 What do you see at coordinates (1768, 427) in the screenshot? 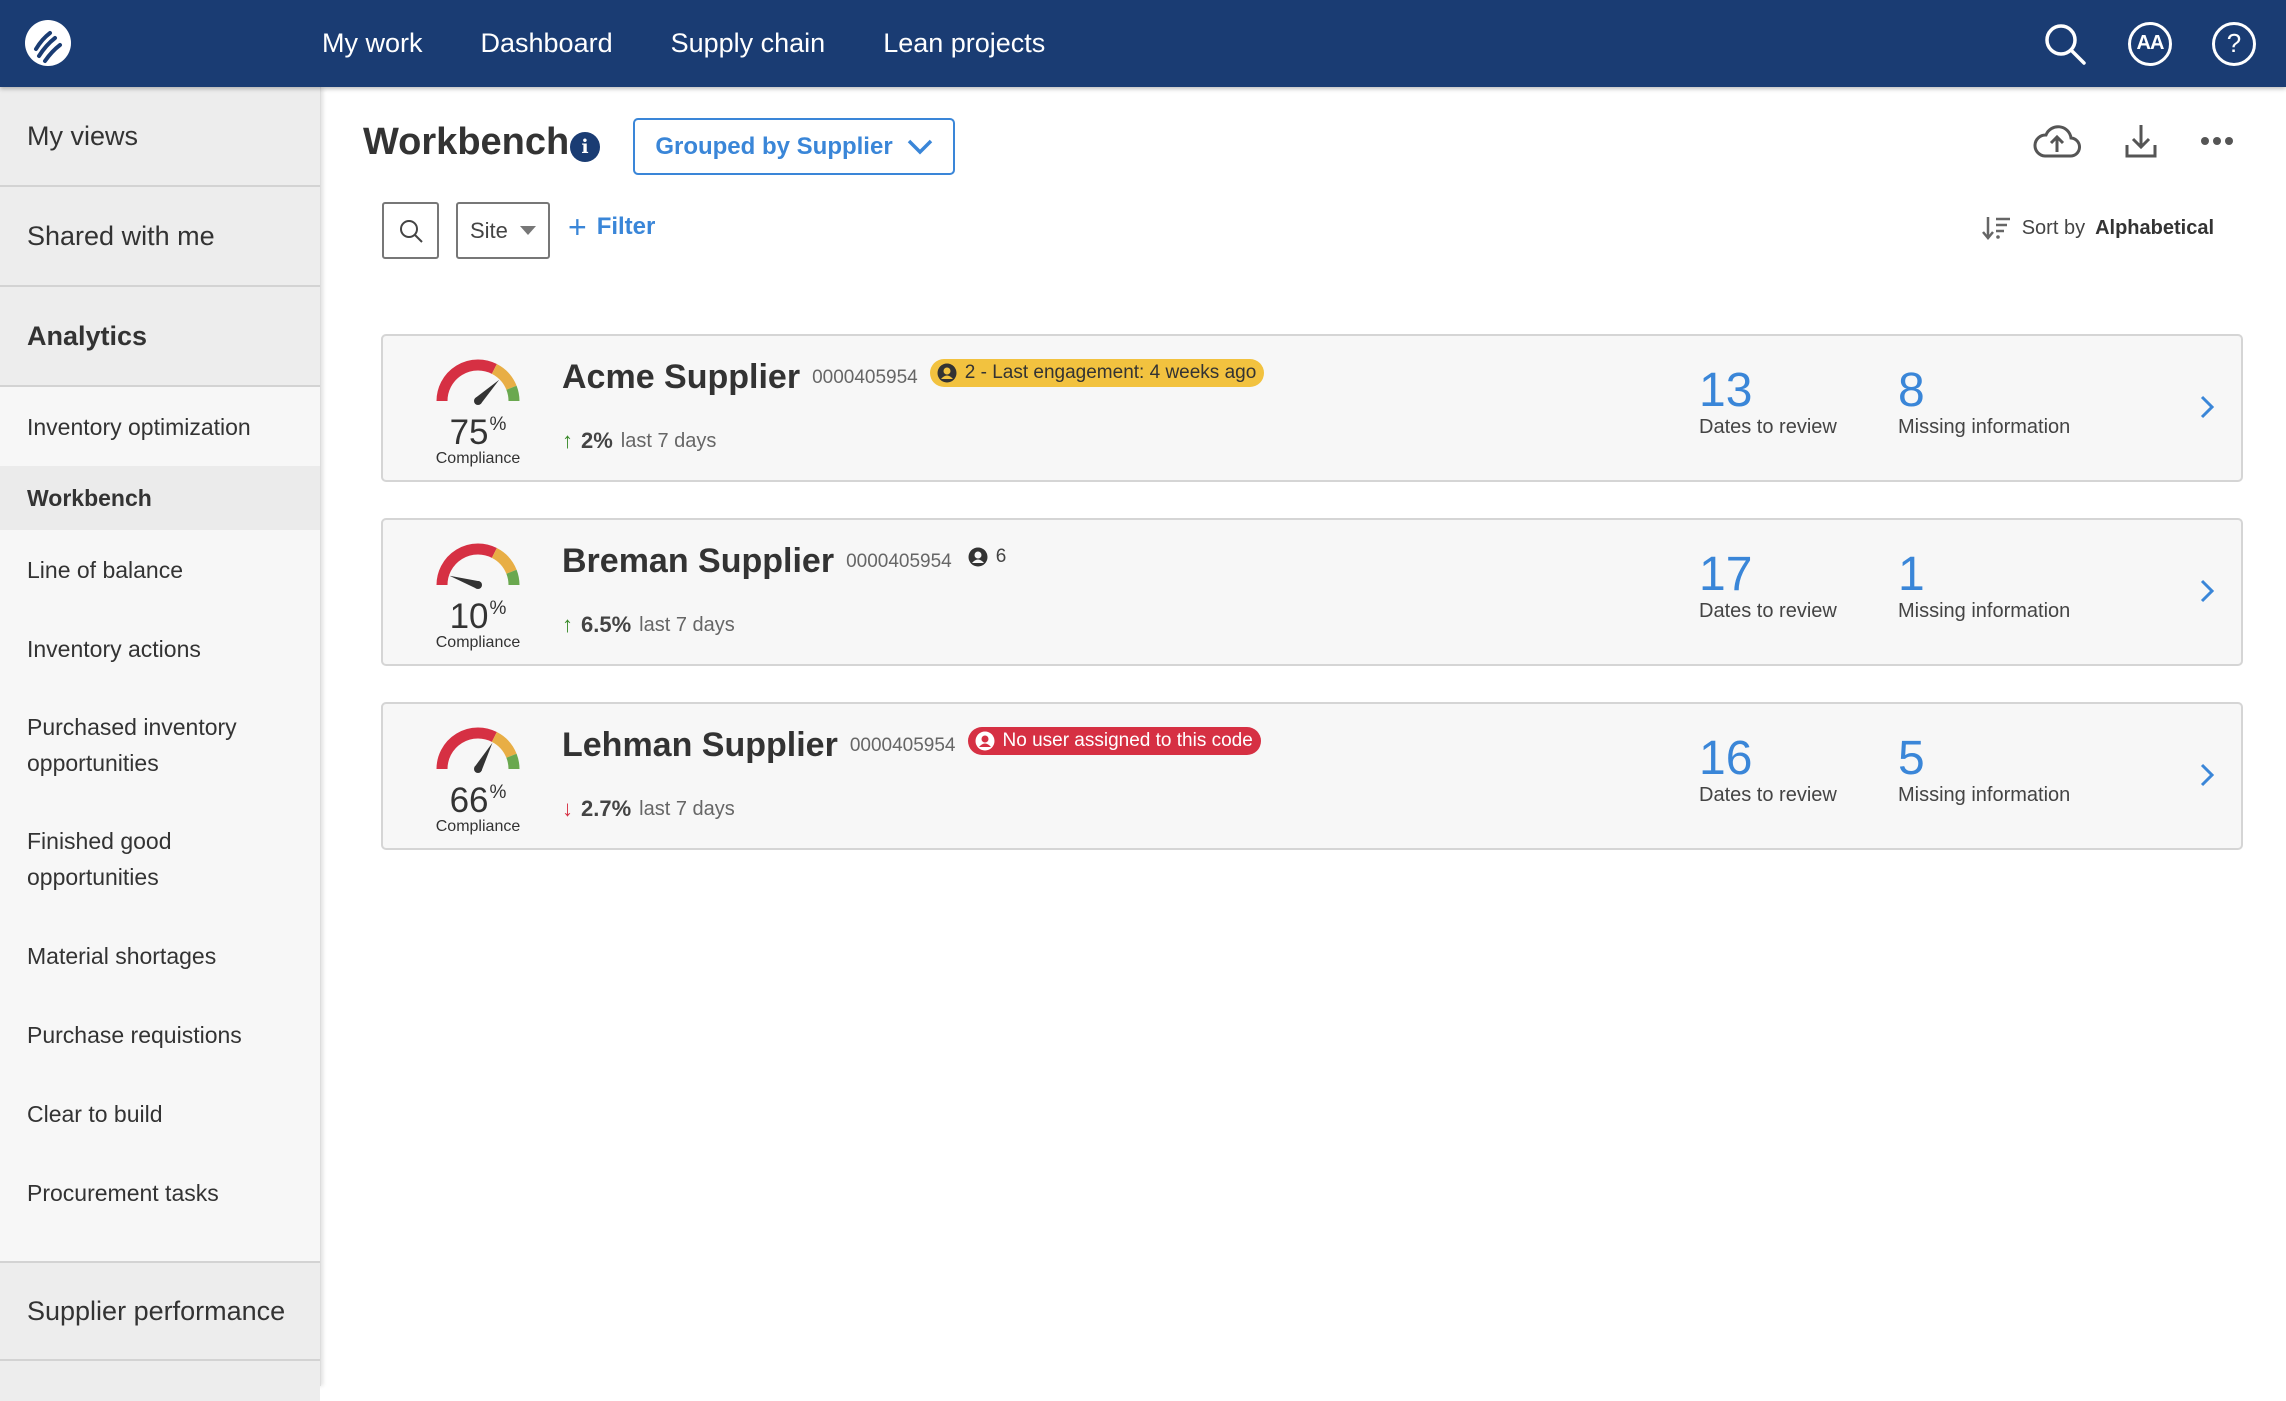
I see `dates-to-review-label: Dates to review` at bounding box center [1768, 427].